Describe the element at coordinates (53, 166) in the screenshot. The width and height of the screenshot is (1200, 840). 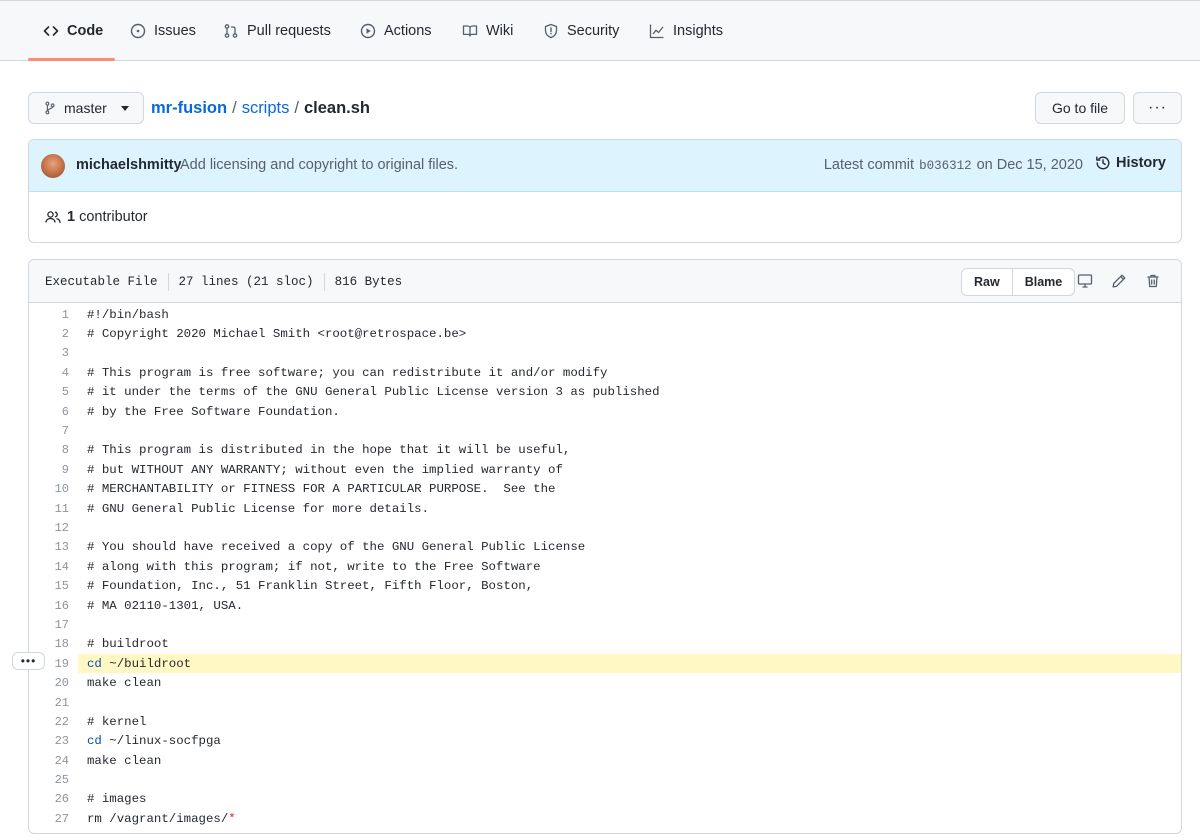
I see `avatar` at that location.